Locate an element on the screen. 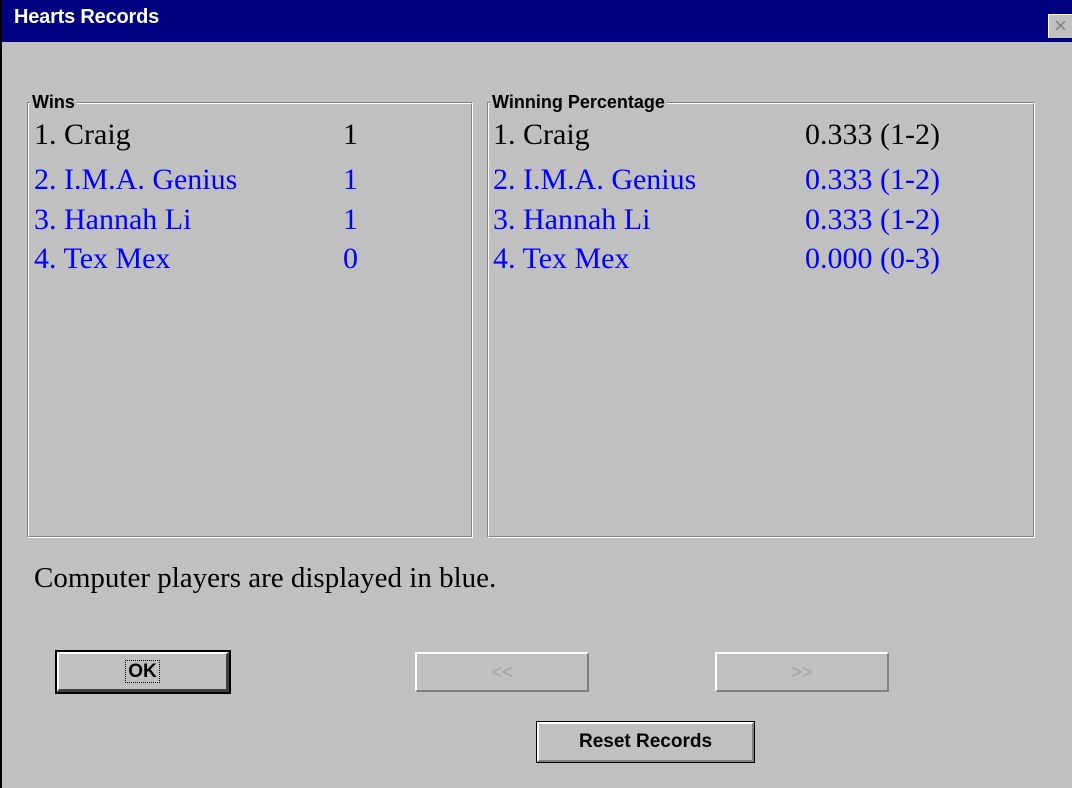  title-bar: Hearts Records × is located at coordinates (537, 21).